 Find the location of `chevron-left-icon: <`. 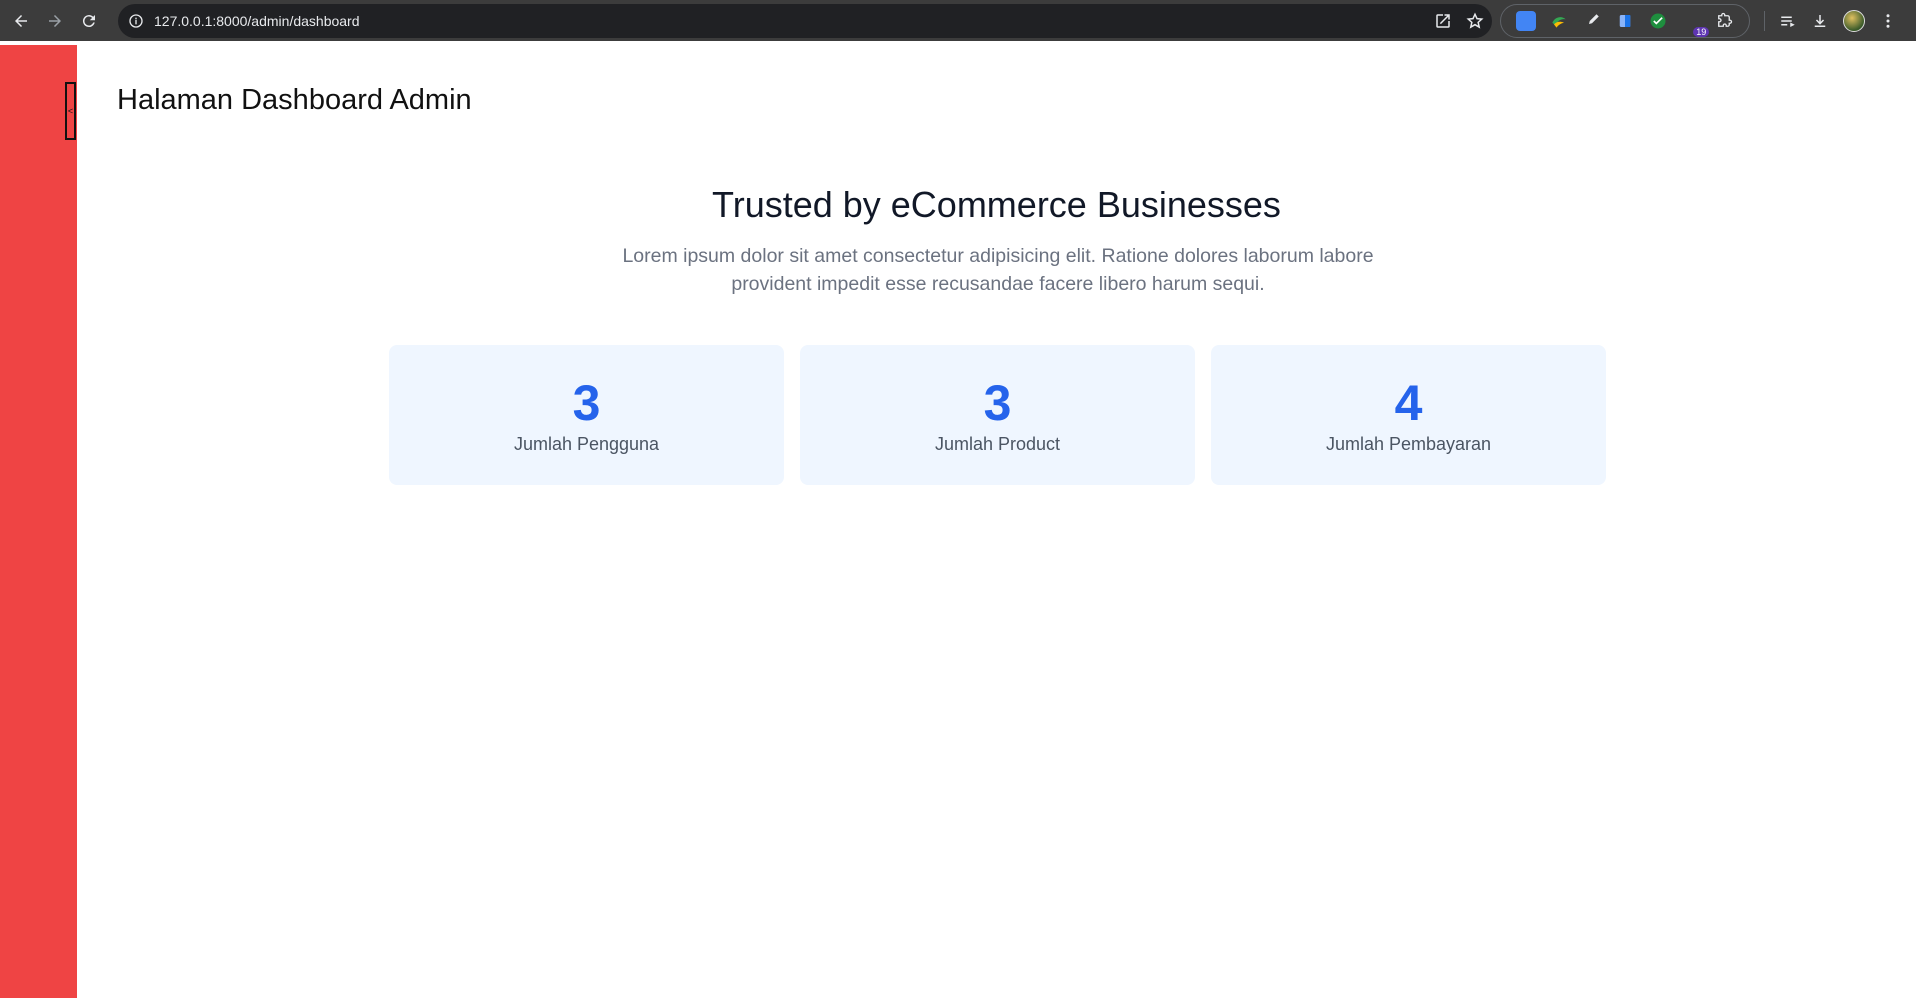

chevron-left-icon: < is located at coordinates (70, 111).